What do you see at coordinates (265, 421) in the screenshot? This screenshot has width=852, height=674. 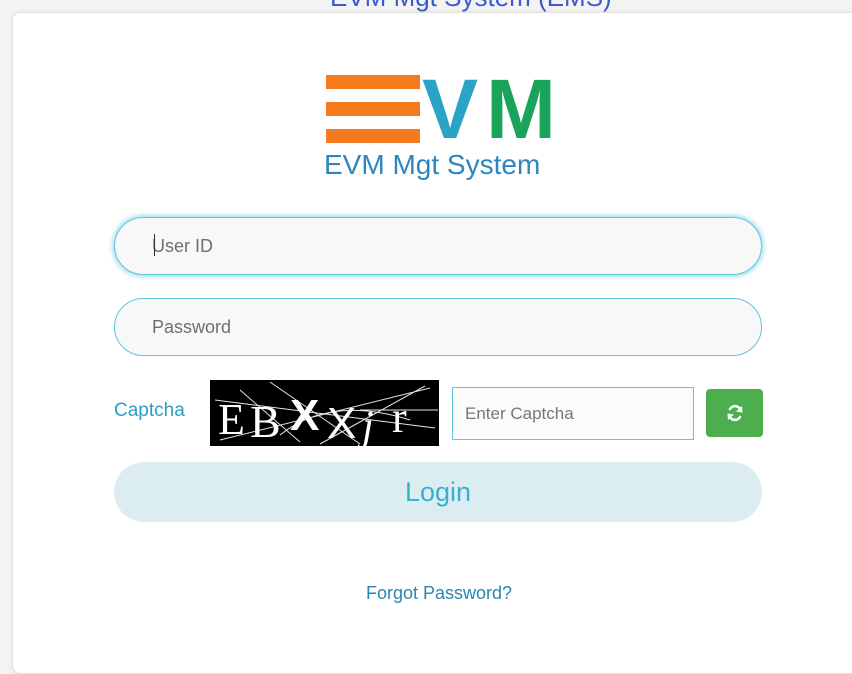 I see `svg-text: B` at bounding box center [265, 421].